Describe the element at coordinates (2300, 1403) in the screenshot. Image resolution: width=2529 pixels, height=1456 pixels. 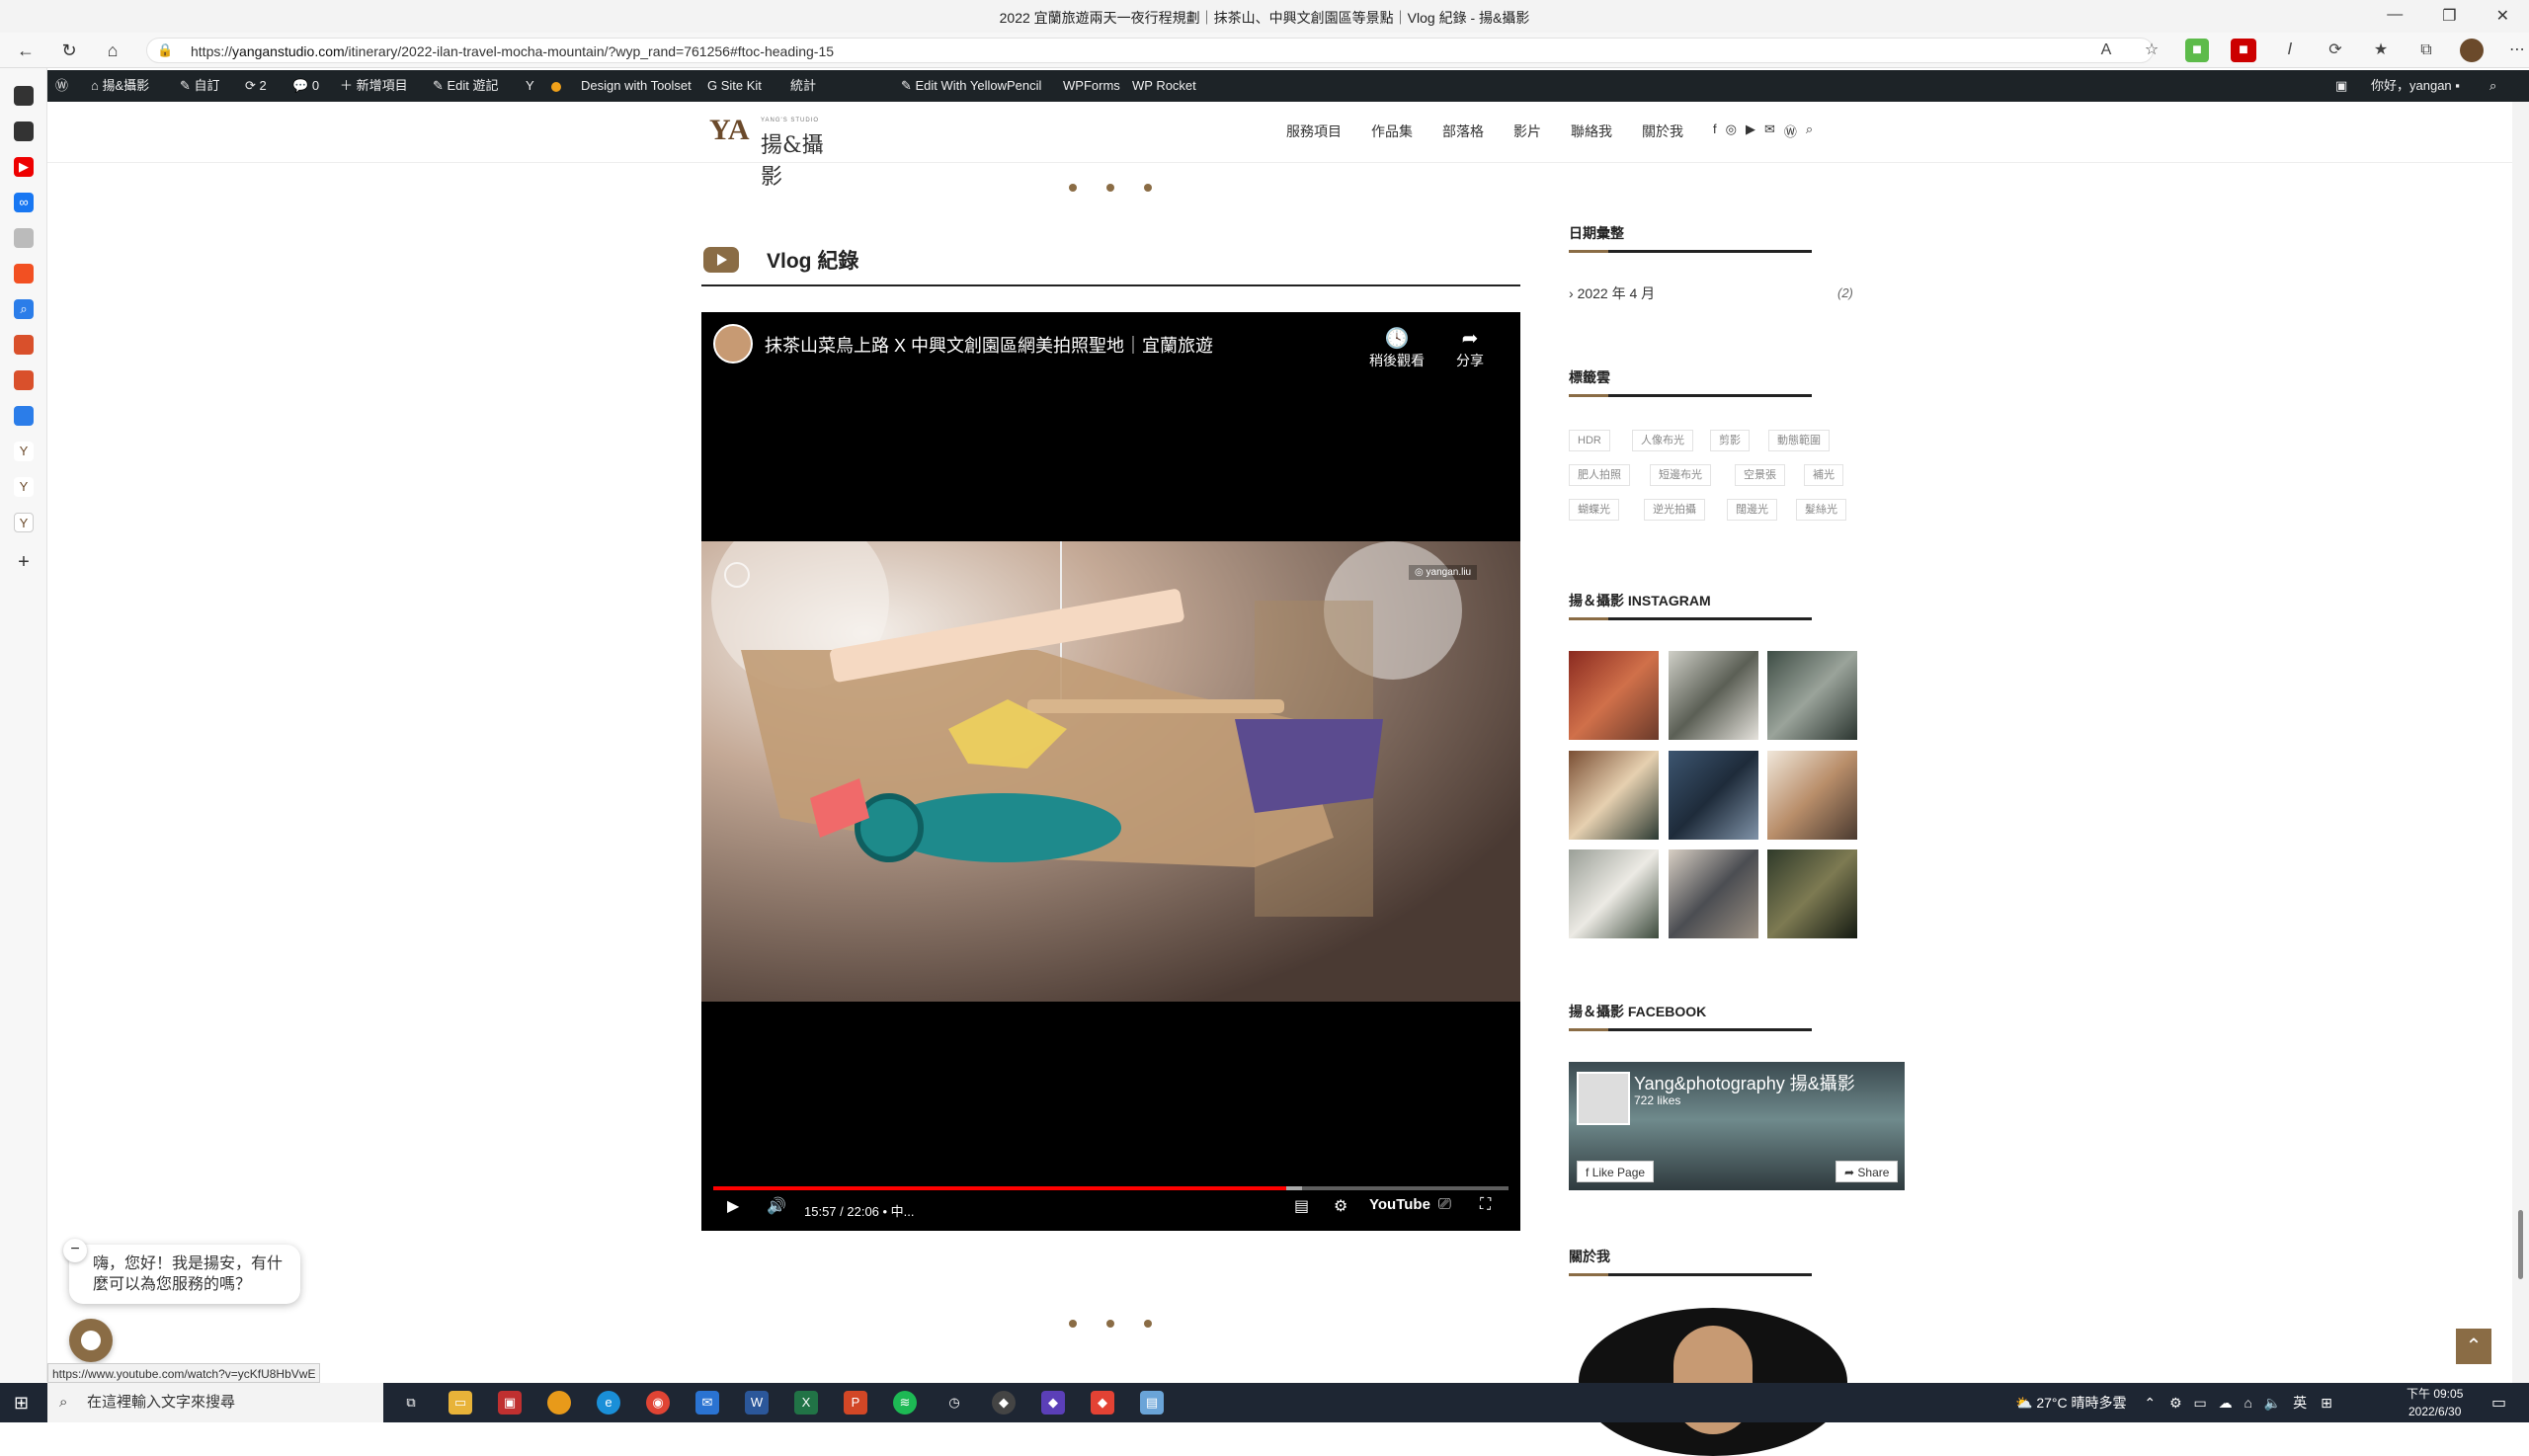
I see `ime-indicator: 英` at that location.